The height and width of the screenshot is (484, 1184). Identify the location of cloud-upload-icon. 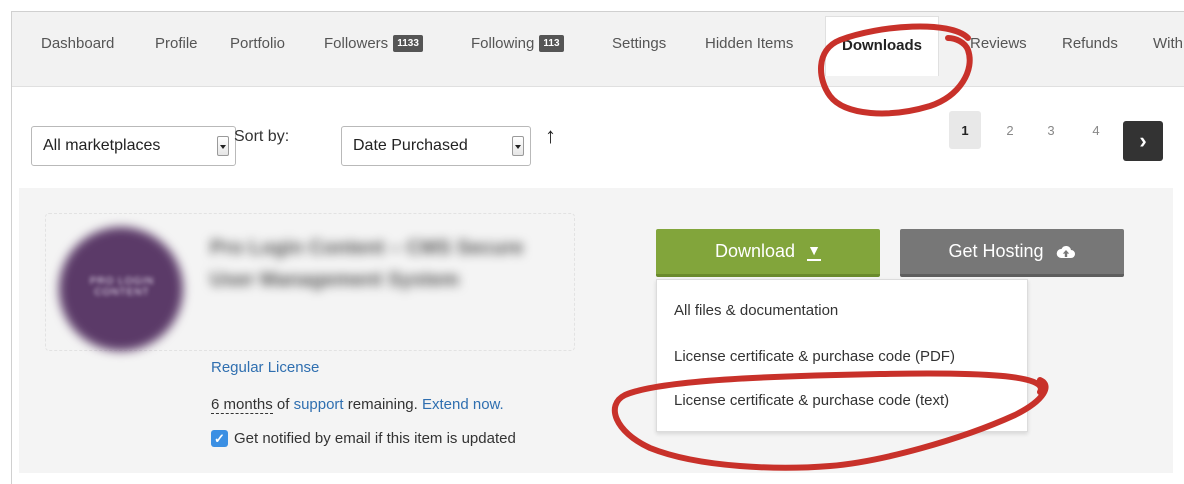
(1066, 251).